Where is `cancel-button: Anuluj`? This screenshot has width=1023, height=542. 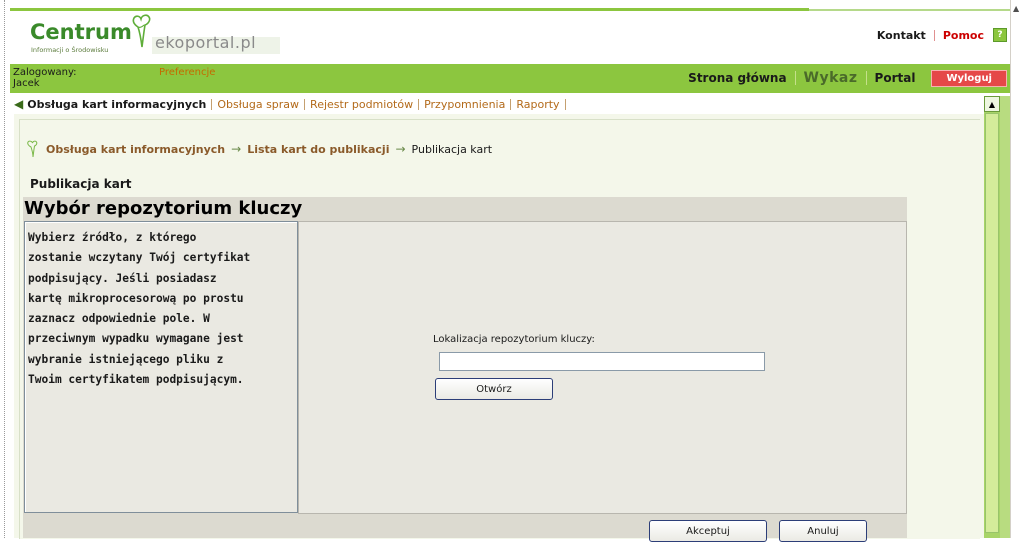
cancel-button: Anuluj is located at coordinates (823, 531).